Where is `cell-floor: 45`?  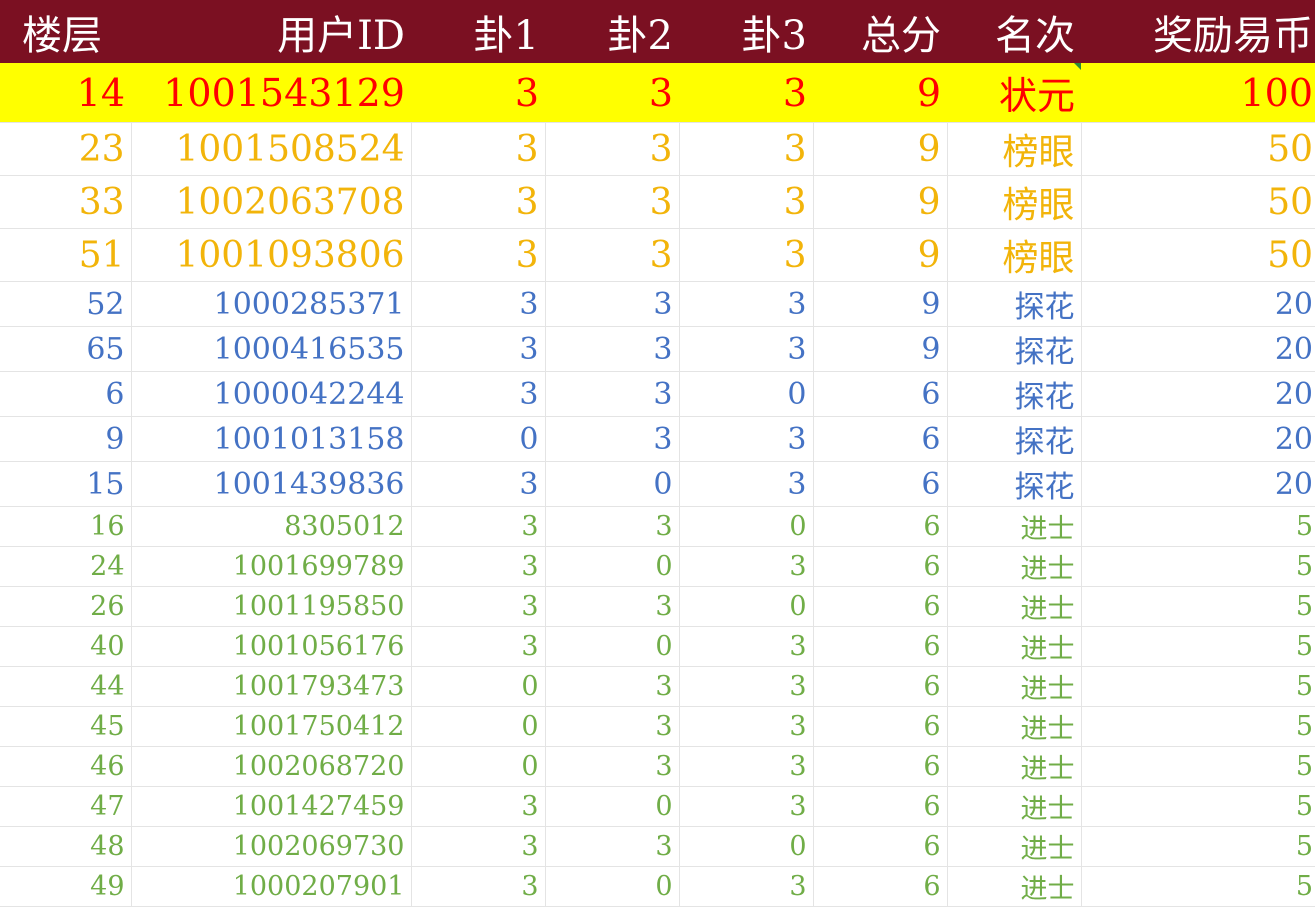
cell-floor: 45 is located at coordinates (66, 726).